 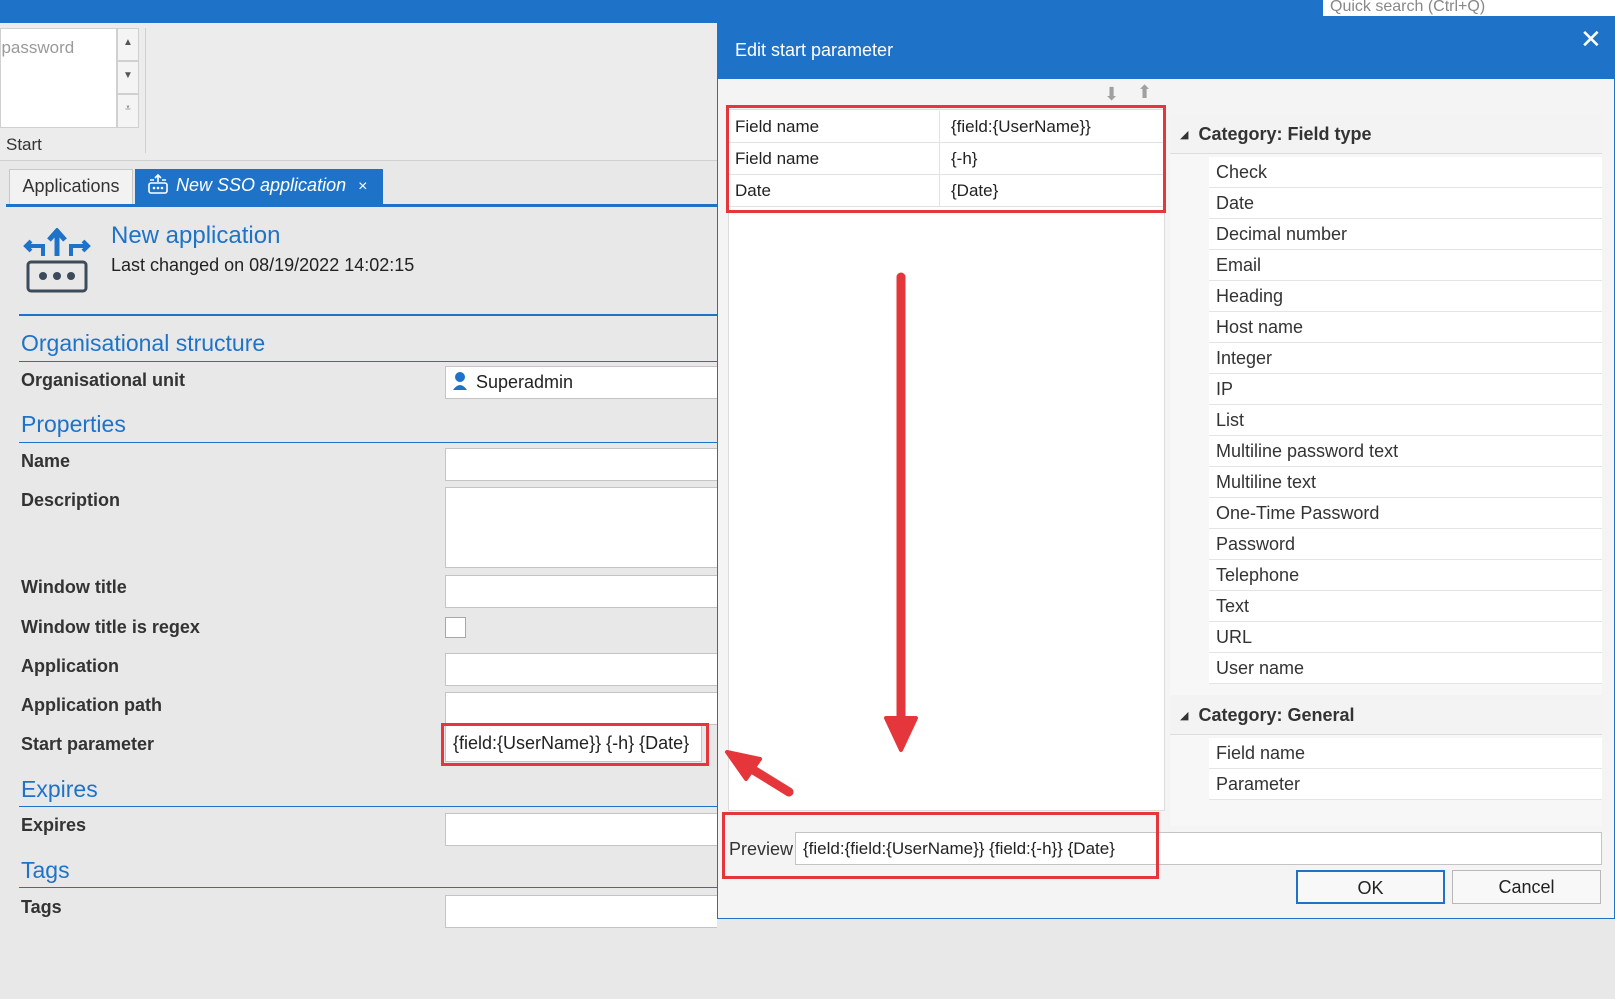 I want to click on category-field-type-header: ◢ Category: Field type, so click(x=1386, y=134).